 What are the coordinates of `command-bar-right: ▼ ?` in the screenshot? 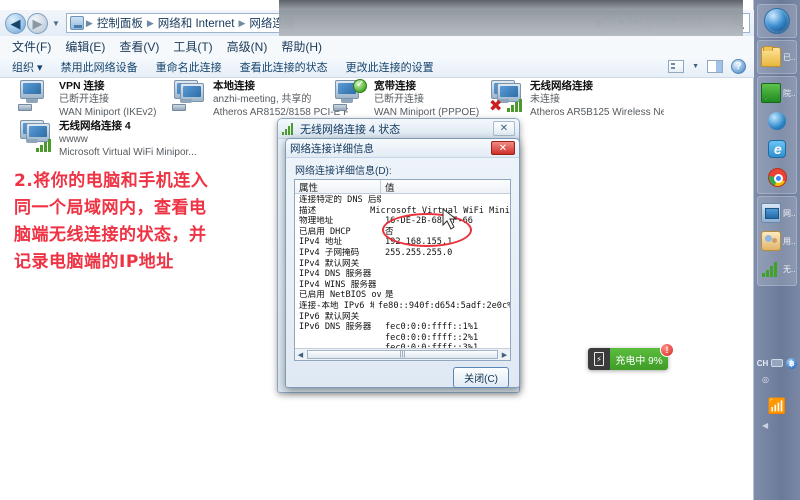 It's located at (711, 66).